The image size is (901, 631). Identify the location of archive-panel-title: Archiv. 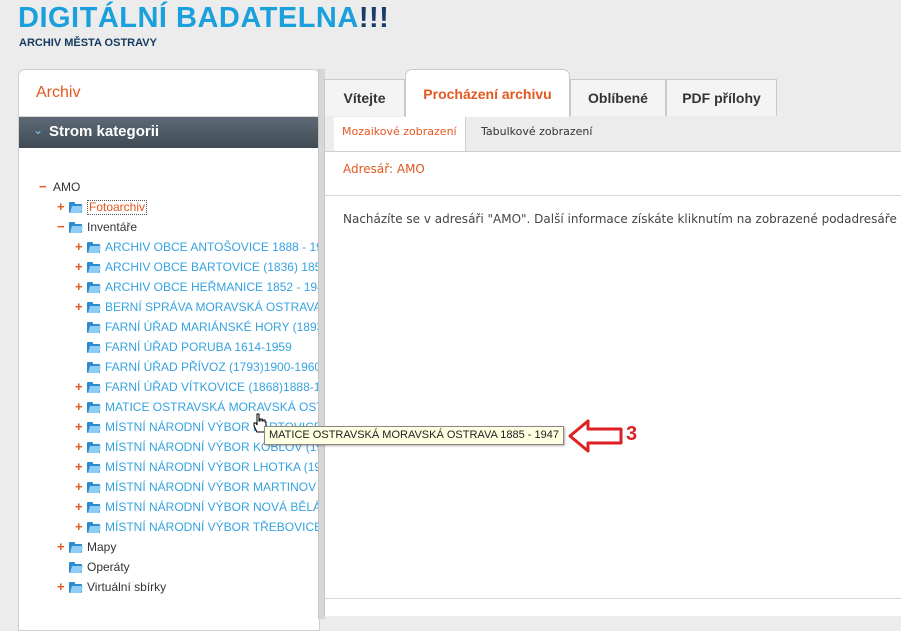
(58, 92).